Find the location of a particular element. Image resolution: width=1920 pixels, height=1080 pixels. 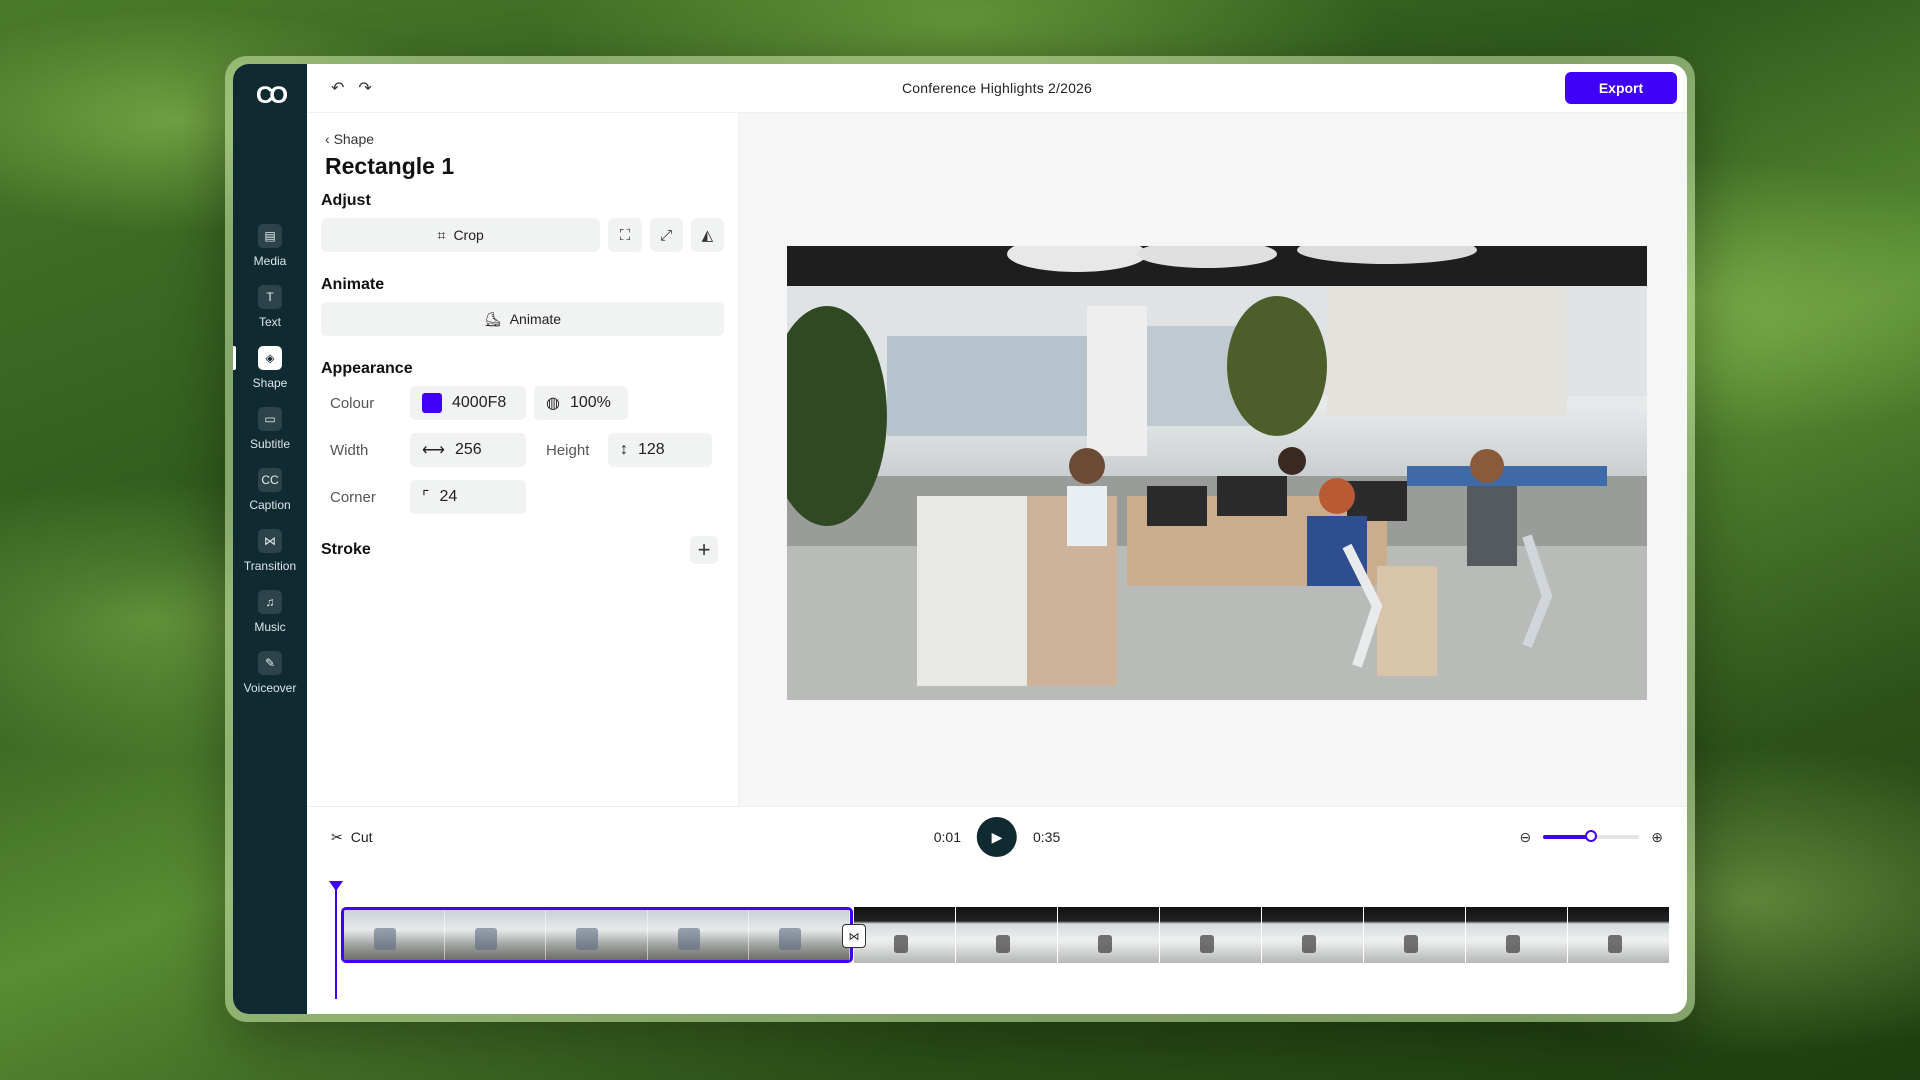

rail-item-shape: ◈ Shape is located at coordinates (270, 368).